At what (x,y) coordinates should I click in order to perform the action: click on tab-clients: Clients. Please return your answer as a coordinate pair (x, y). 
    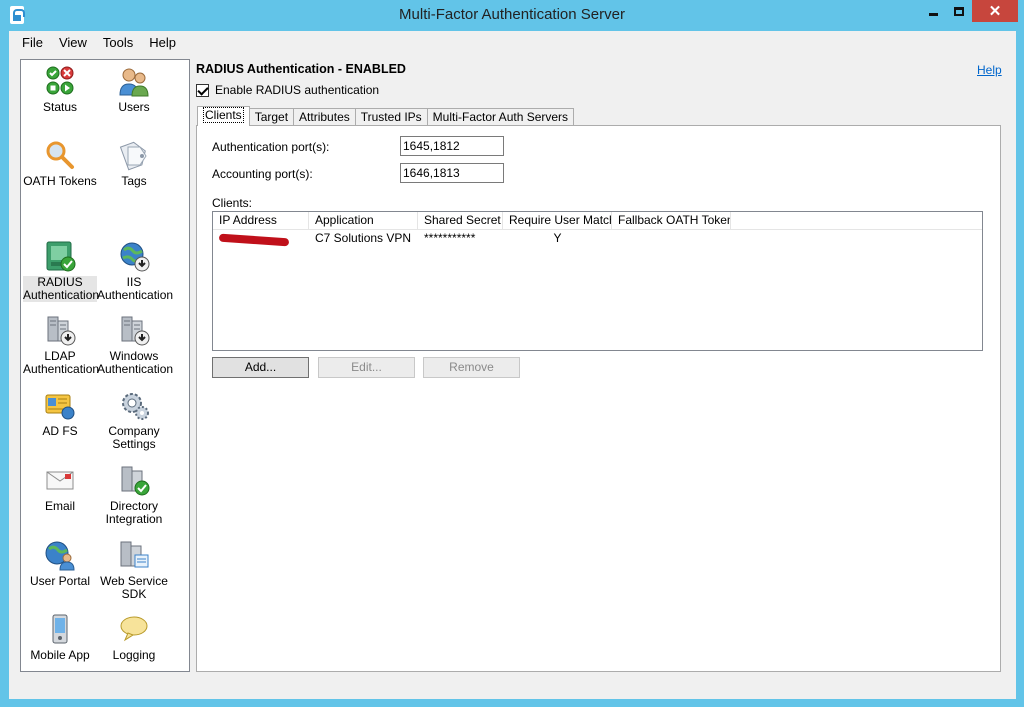
    Looking at the image, I should click on (223, 116).